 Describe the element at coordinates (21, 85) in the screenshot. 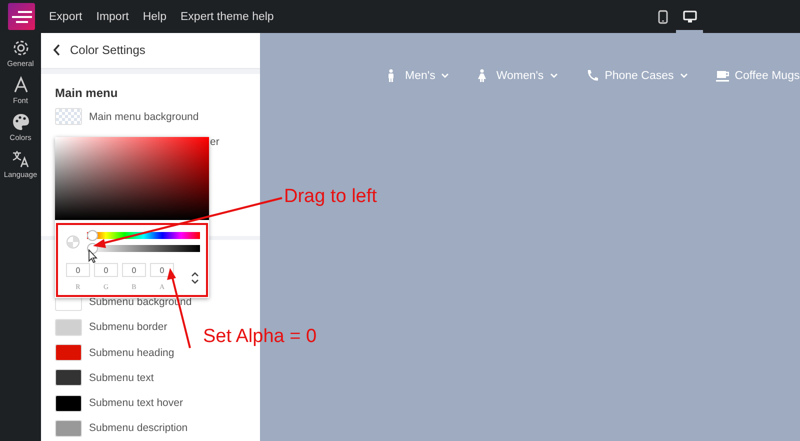

I see `letter-a-icon` at that location.